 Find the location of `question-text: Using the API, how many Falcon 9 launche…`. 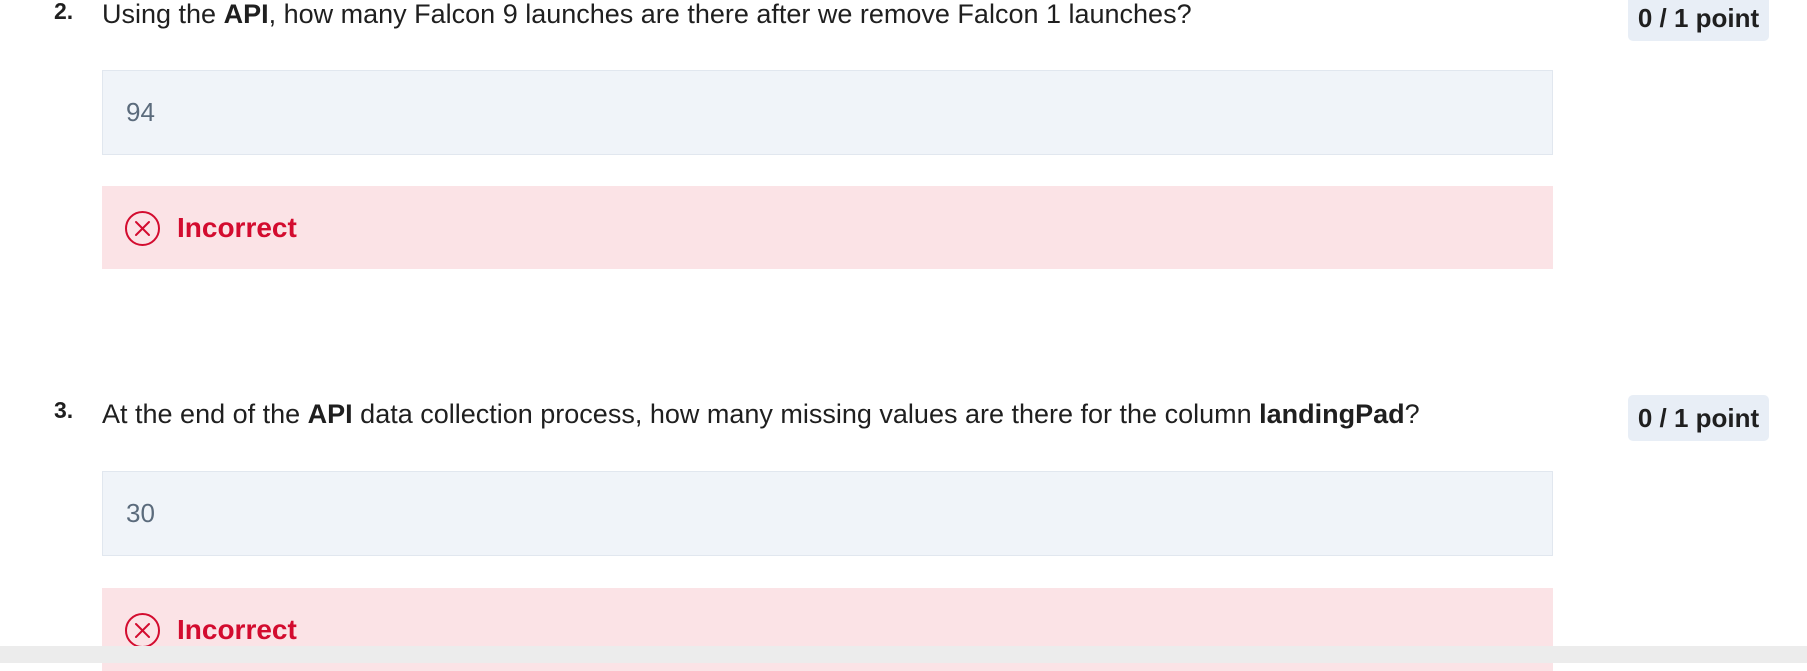

question-text: Using the API, how many Falcon 9 launche… is located at coordinates (647, 15).